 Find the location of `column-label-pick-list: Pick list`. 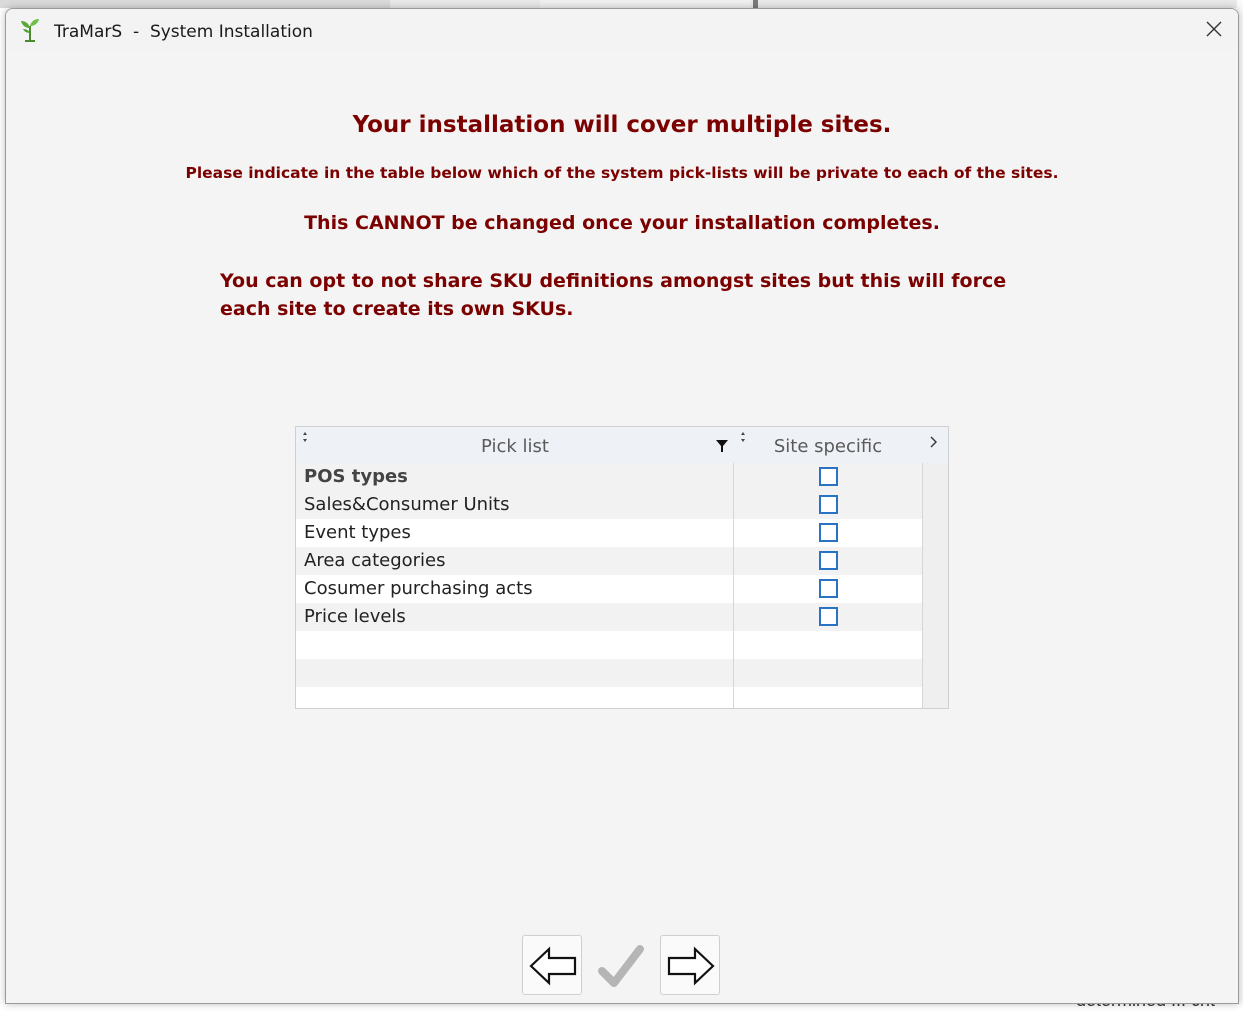

column-label-pick-list: Pick list is located at coordinates (515, 446).